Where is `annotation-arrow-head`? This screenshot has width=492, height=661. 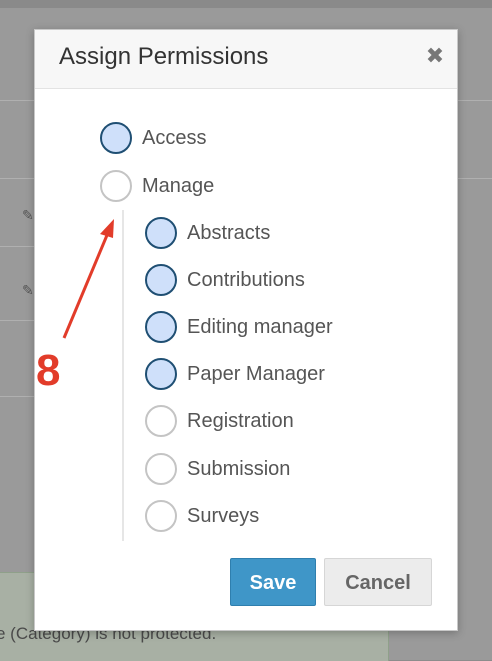
annotation-arrow-head is located at coordinates (107, 228).